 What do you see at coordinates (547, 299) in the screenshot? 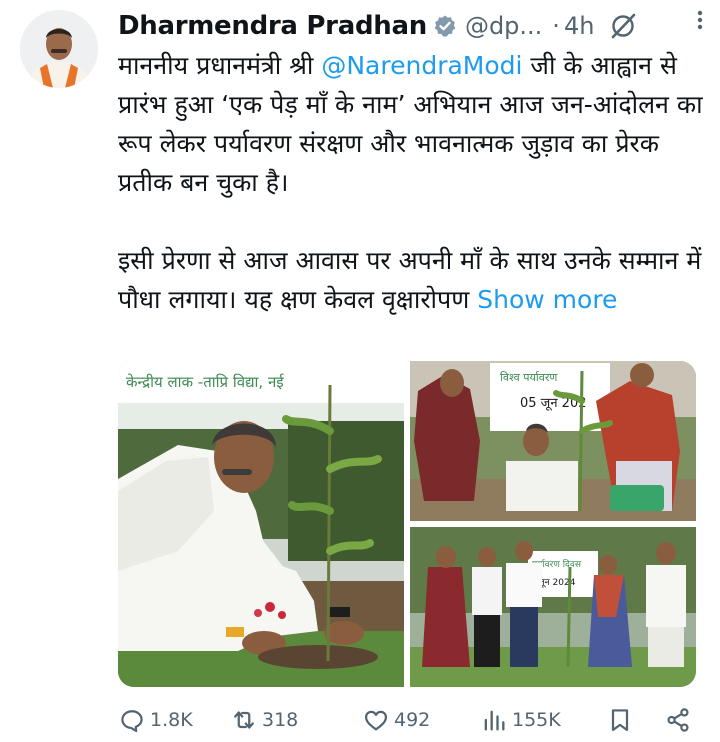
I see `show-more-link: Show more` at bounding box center [547, 299].